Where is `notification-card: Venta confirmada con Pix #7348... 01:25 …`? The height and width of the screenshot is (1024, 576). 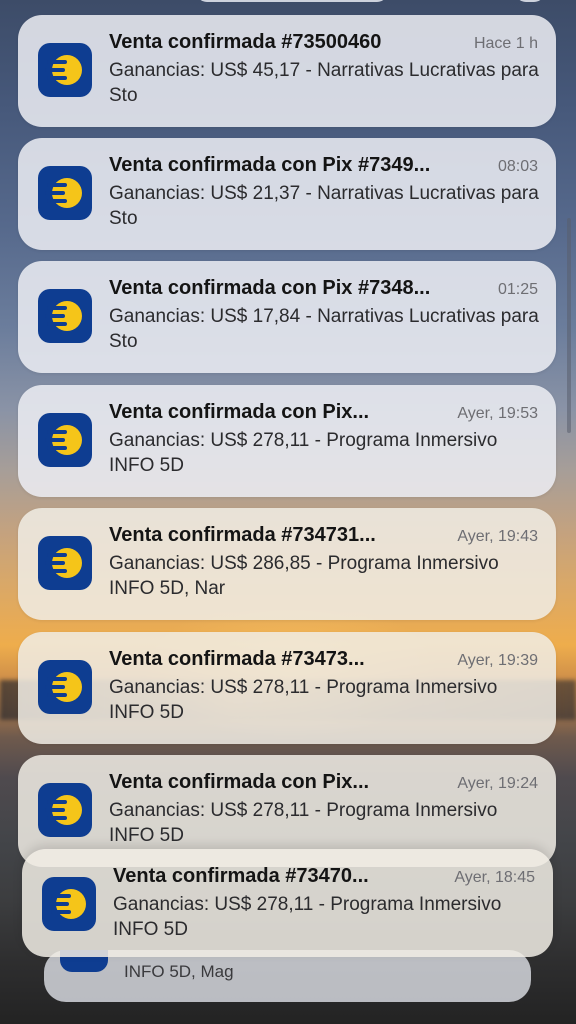
notification-card: Venta confirmada con Pix #7348... 01:25 … is located at coordinates (287, 317).